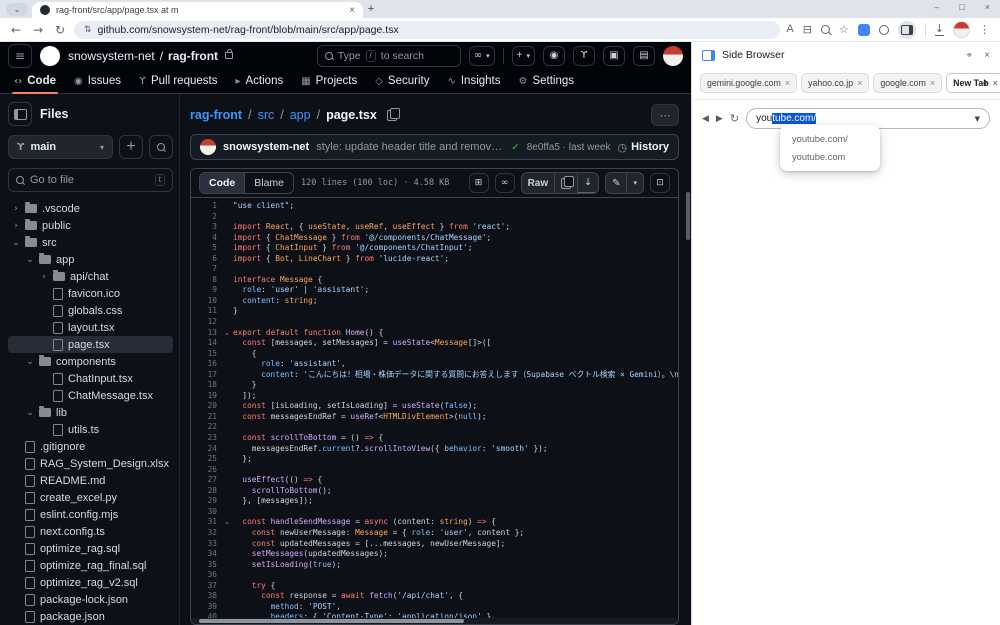  I want to click on line-number: 38, so click(206, 596).